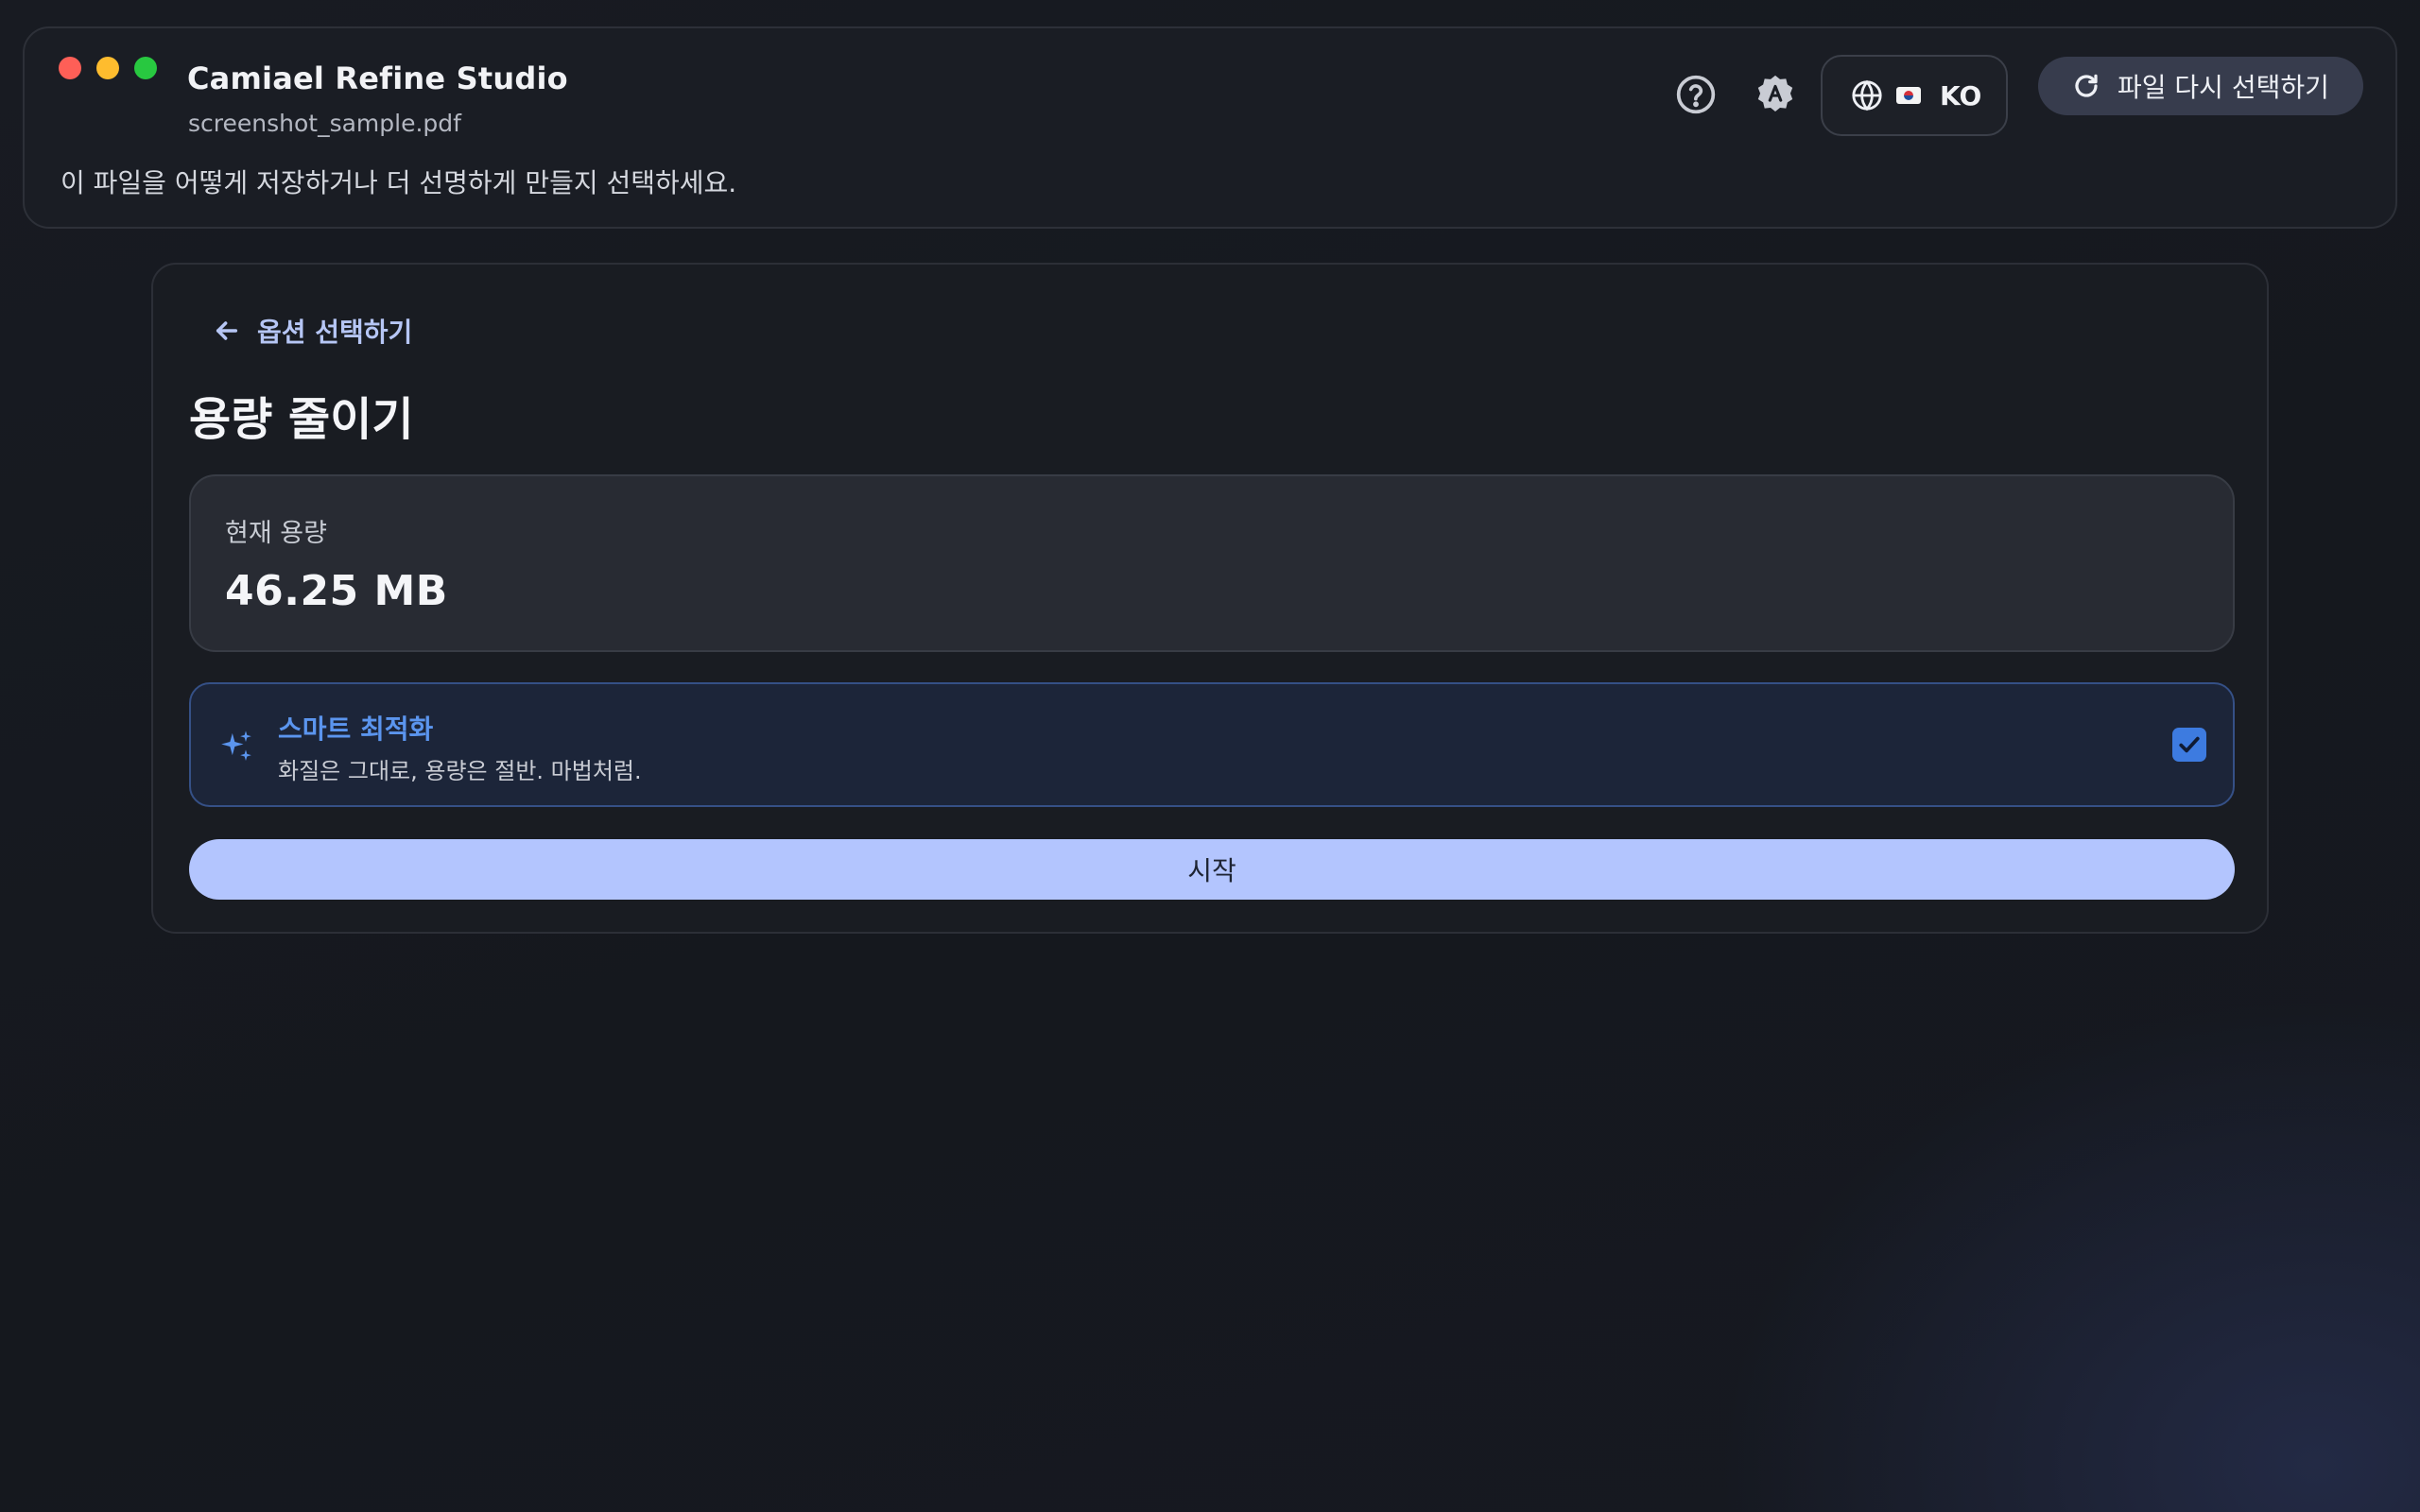  I want to click on korea-flag-icon, so click(1908, 95).